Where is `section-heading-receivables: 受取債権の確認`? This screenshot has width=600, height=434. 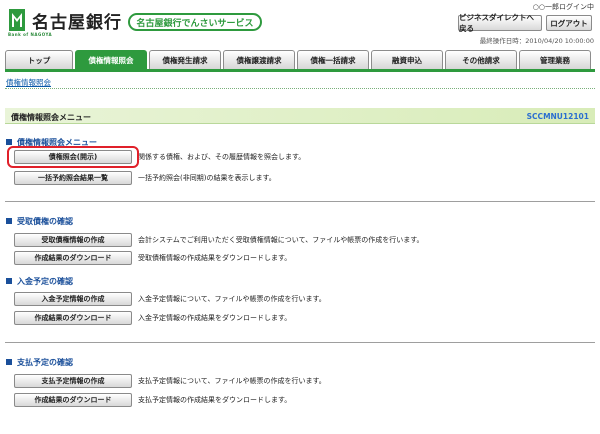
section-heading-receivables: 受取債権の確認 is located at coordinates (39, 221).